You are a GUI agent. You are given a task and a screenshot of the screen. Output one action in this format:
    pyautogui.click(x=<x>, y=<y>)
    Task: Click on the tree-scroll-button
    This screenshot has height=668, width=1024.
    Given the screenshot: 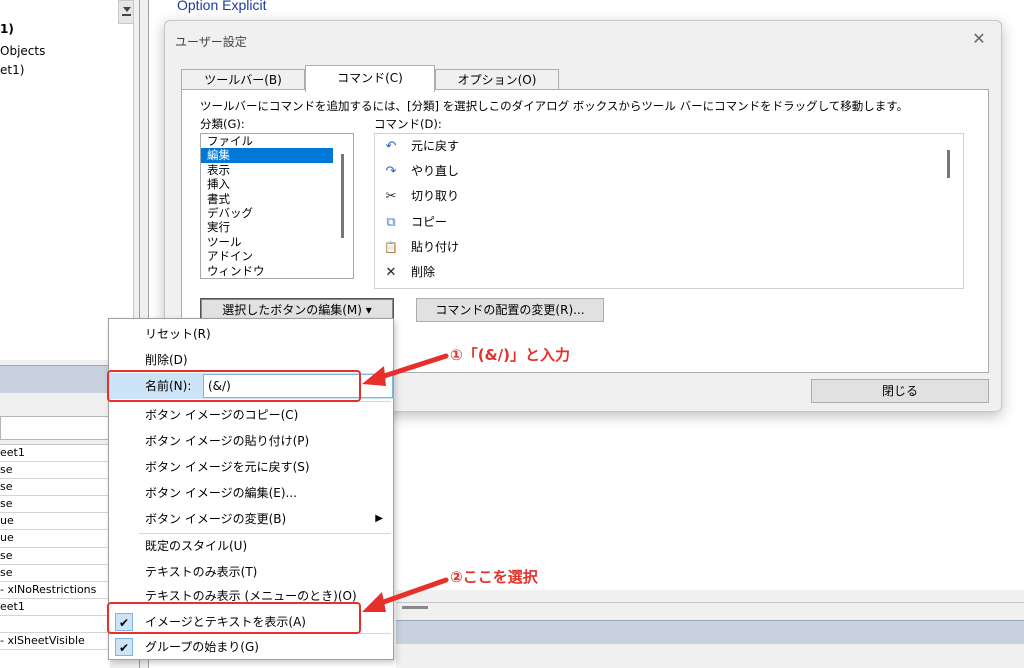 What is the action you would take?
    pyautogui.click(x=126, y=12)
    